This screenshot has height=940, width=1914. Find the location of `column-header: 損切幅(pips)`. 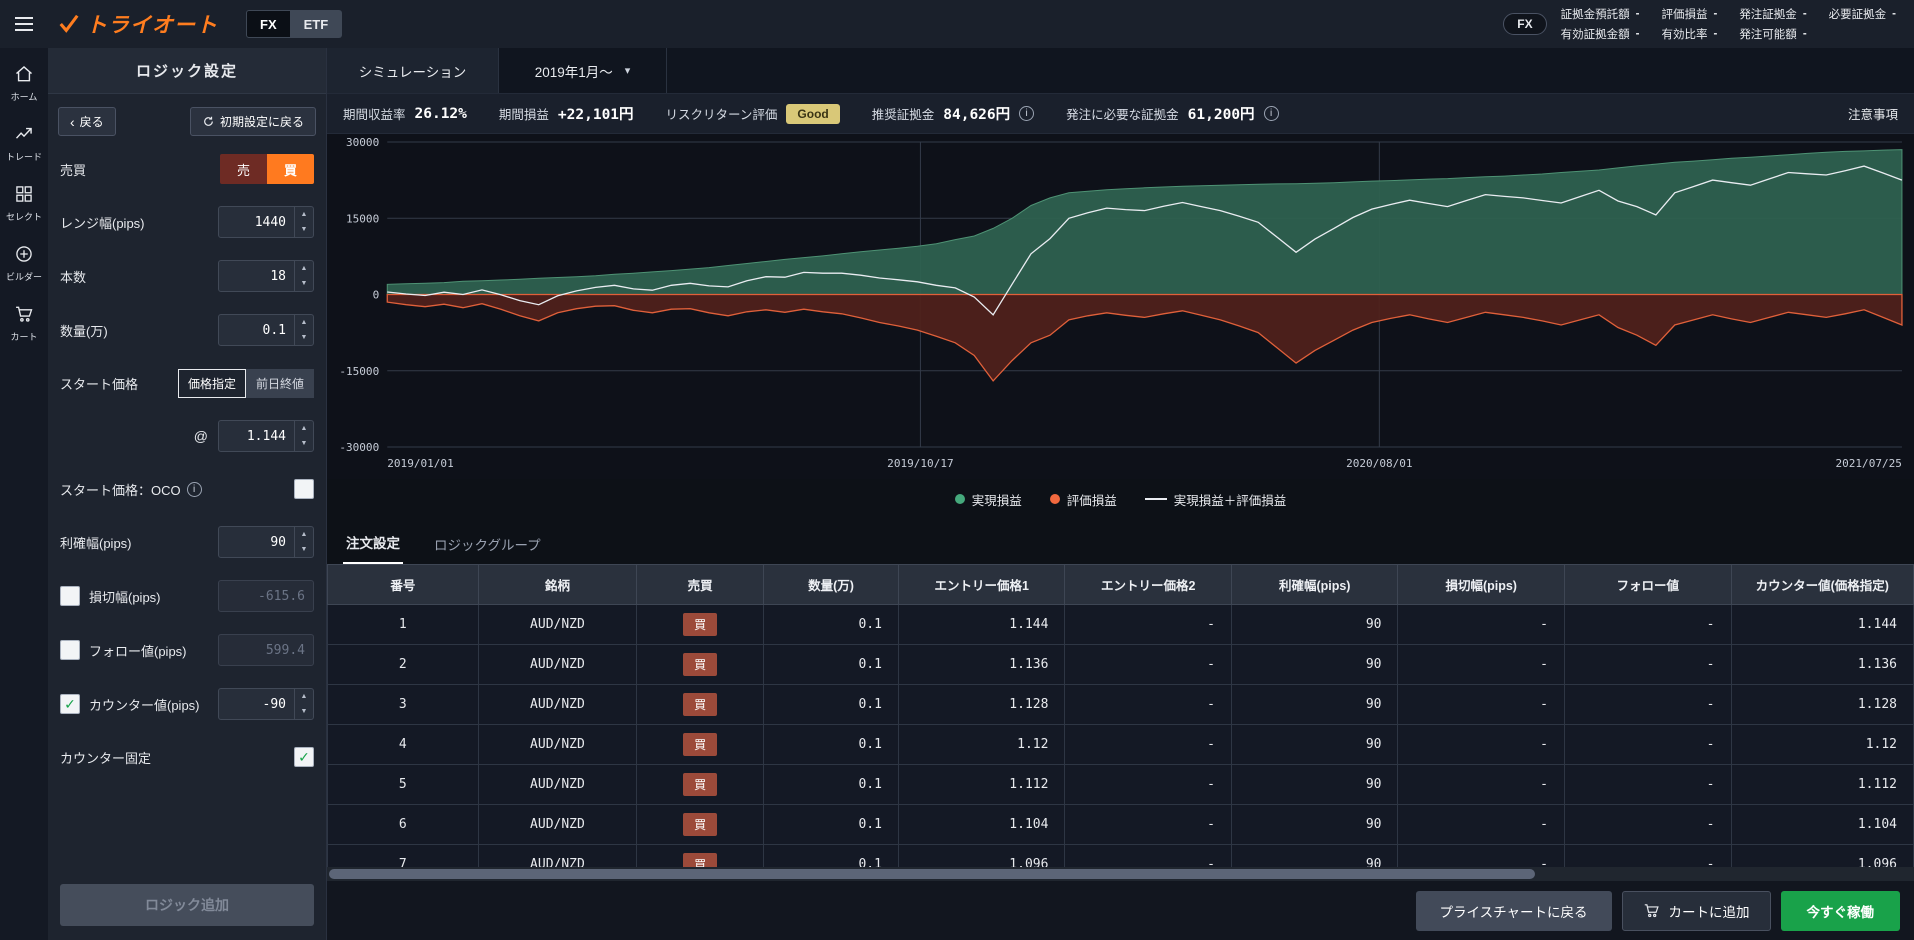

column-header: 損切幅(pips) is located at coordinates (1481, 584).